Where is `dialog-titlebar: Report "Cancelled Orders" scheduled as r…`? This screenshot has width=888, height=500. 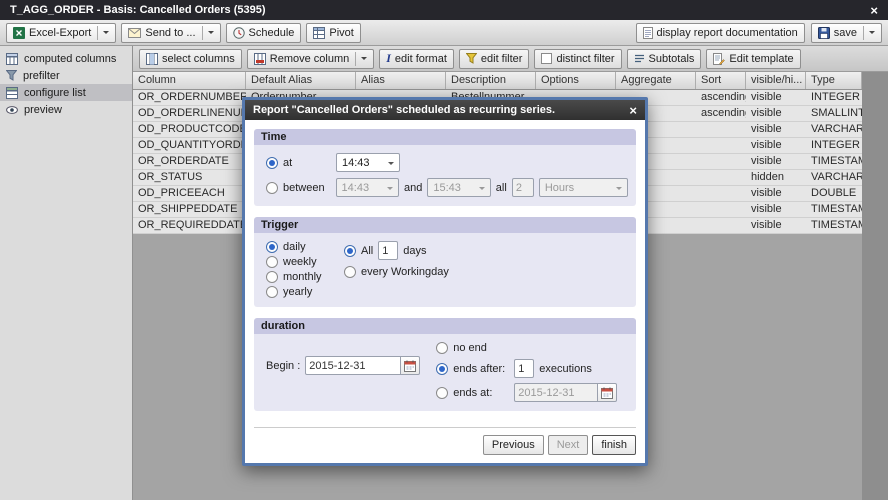 dialog-titlebar: Report "Cancelled Orders" scheduled as r… is located at coordinates (445, 110).